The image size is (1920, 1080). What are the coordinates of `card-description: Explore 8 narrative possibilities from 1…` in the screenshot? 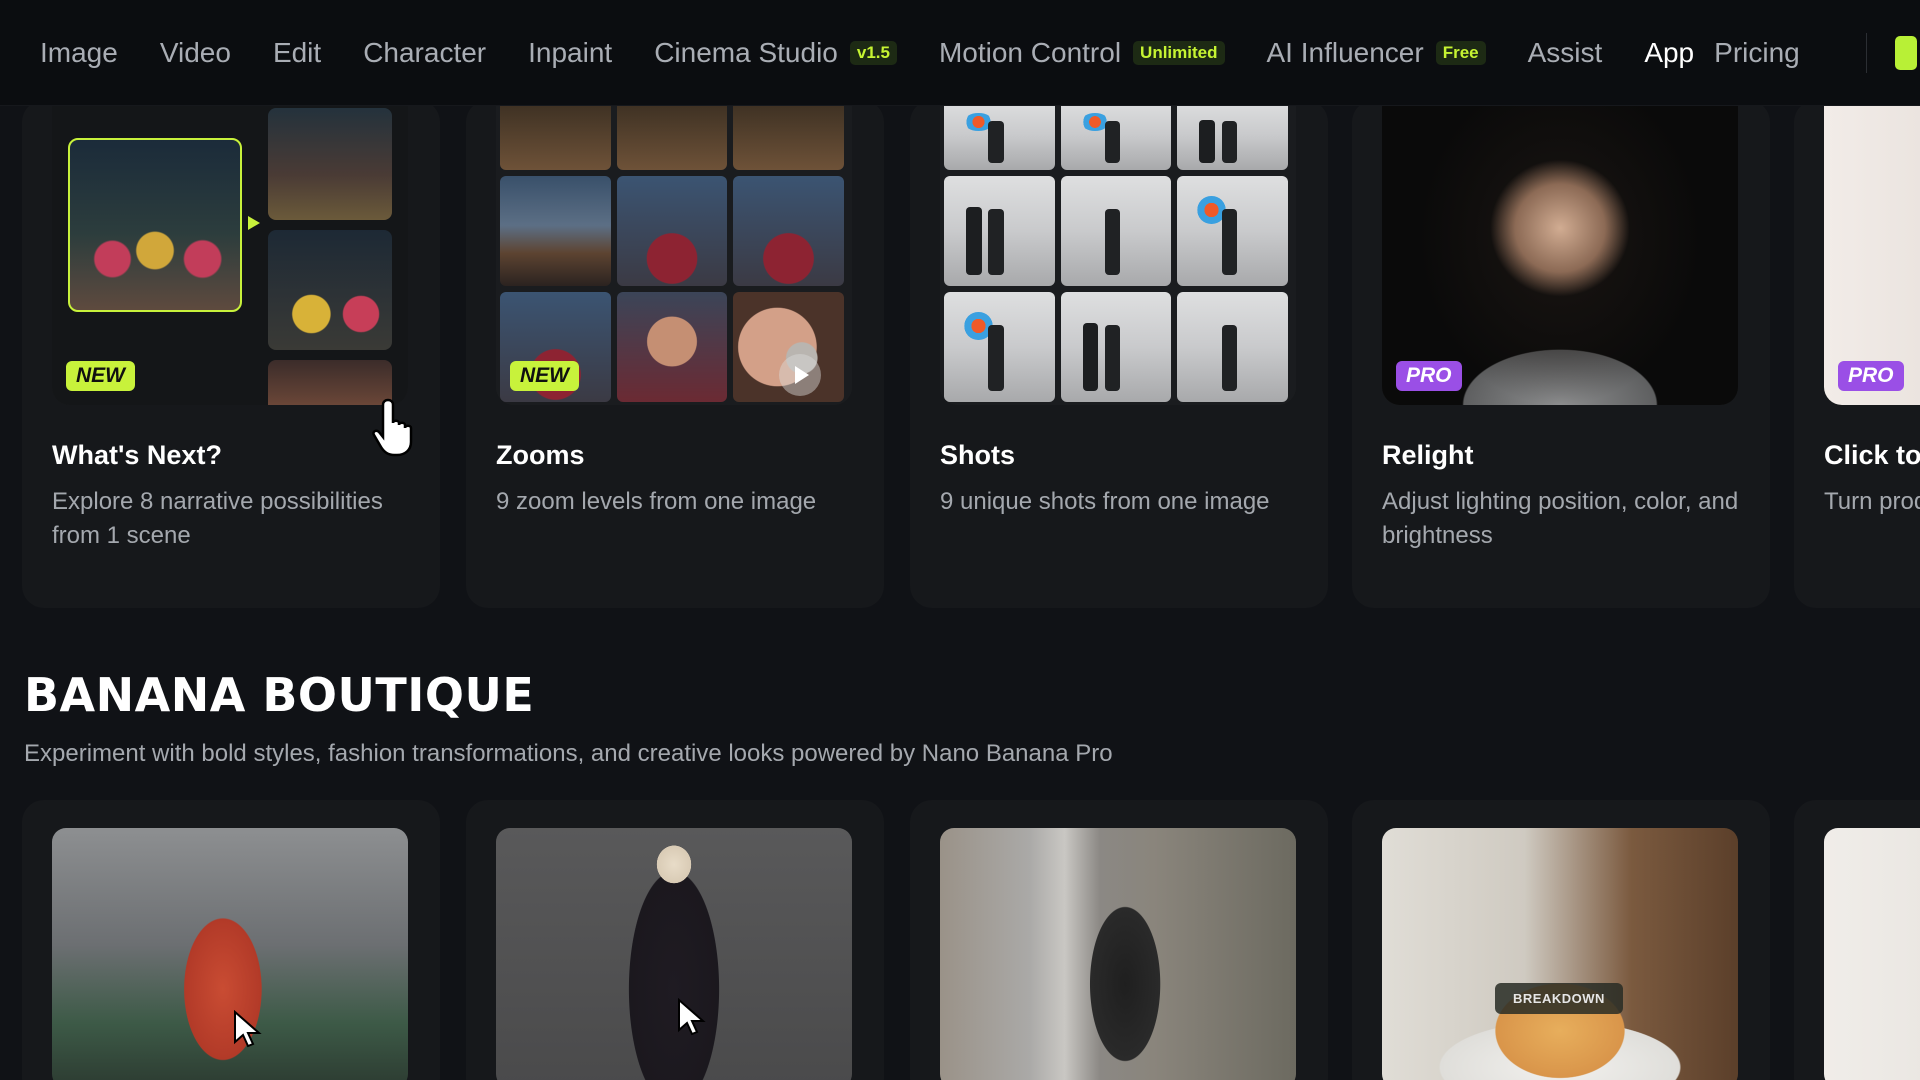 It's located at (217, 518).